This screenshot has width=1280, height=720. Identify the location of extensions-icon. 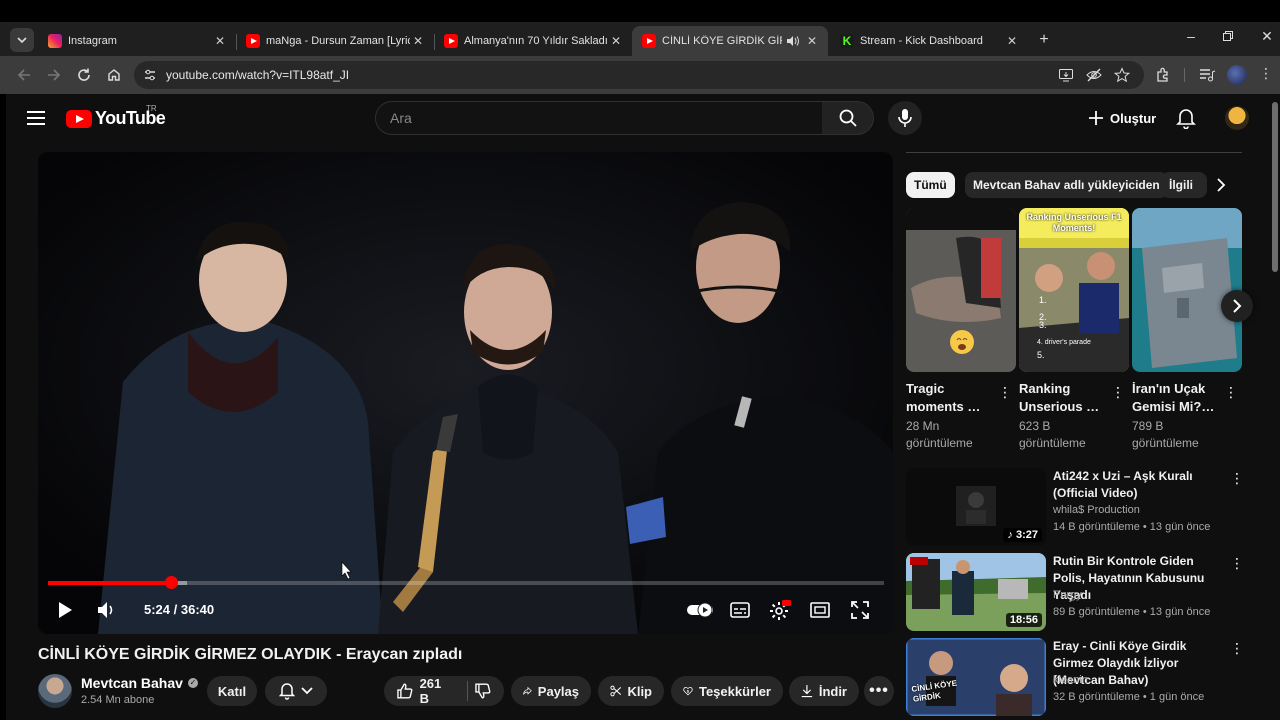
(1163, 75).